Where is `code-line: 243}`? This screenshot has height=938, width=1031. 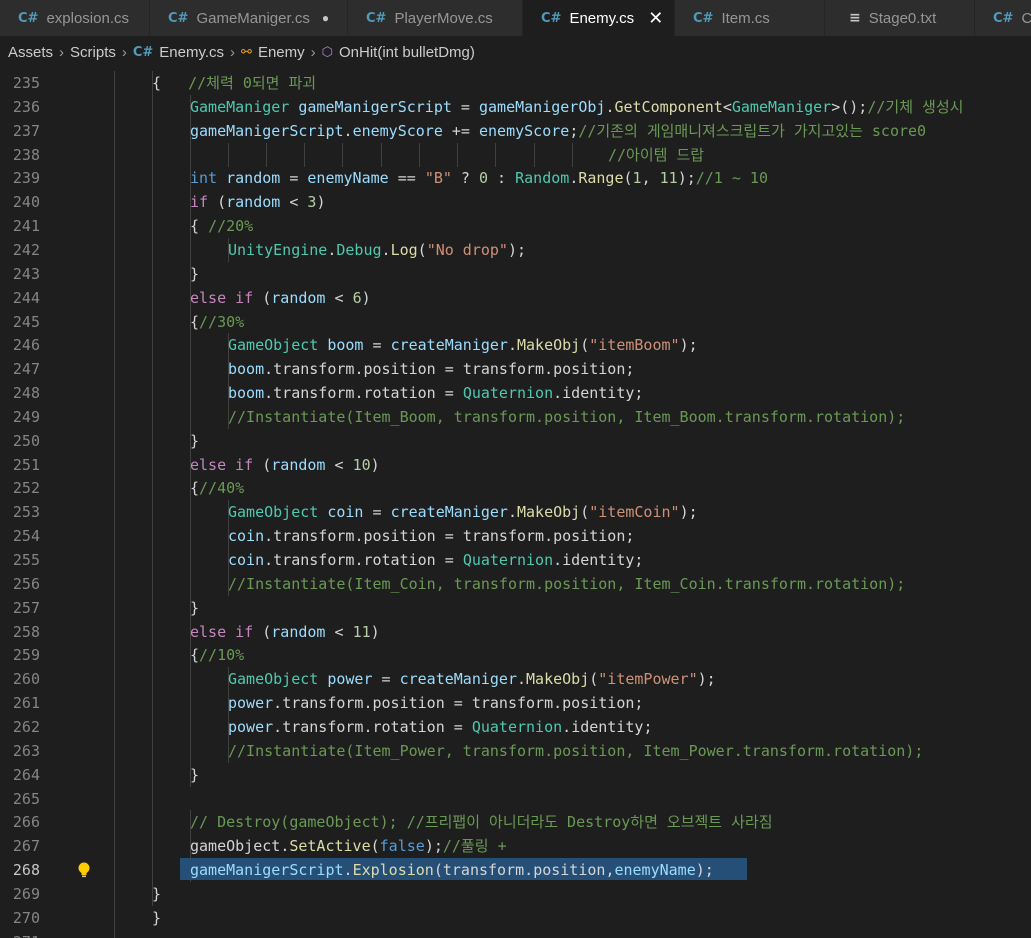 code-line: 243} is located at coordinates (515, 273).